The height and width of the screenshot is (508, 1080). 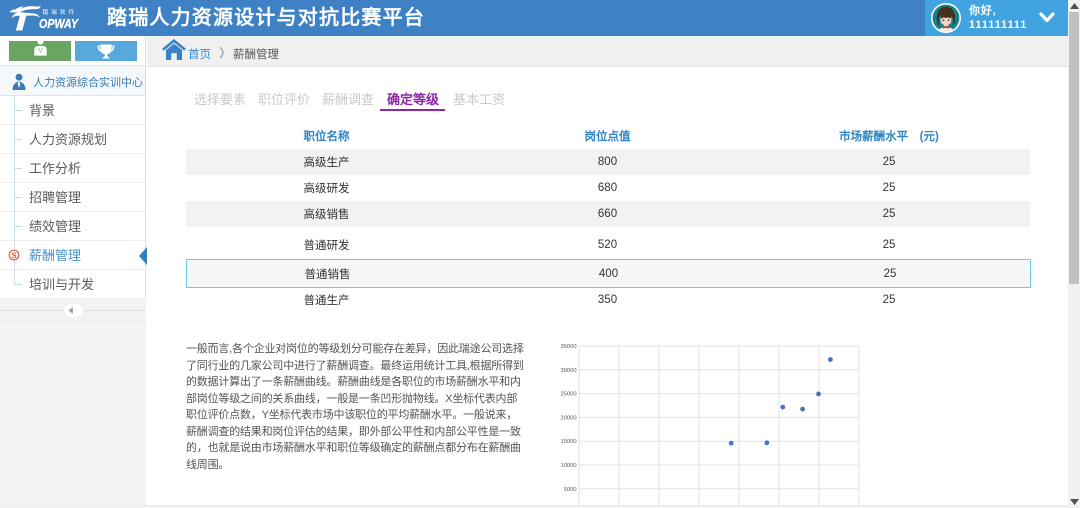 What do you see at coordinates (570, 490) in the screenshot?
I see `svg-text: 5000` at bounding box center [570, 490].